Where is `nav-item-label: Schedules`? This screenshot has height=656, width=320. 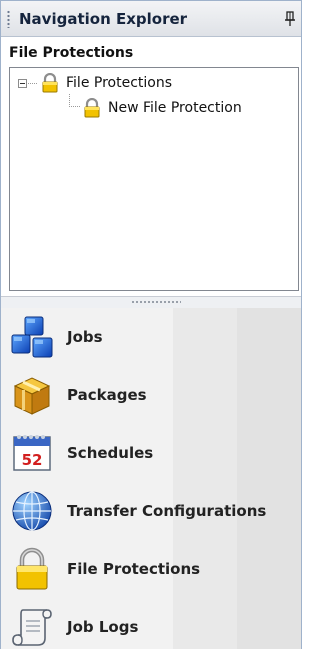 nav-item-label: Schedules is located at coordinates (110, 453).